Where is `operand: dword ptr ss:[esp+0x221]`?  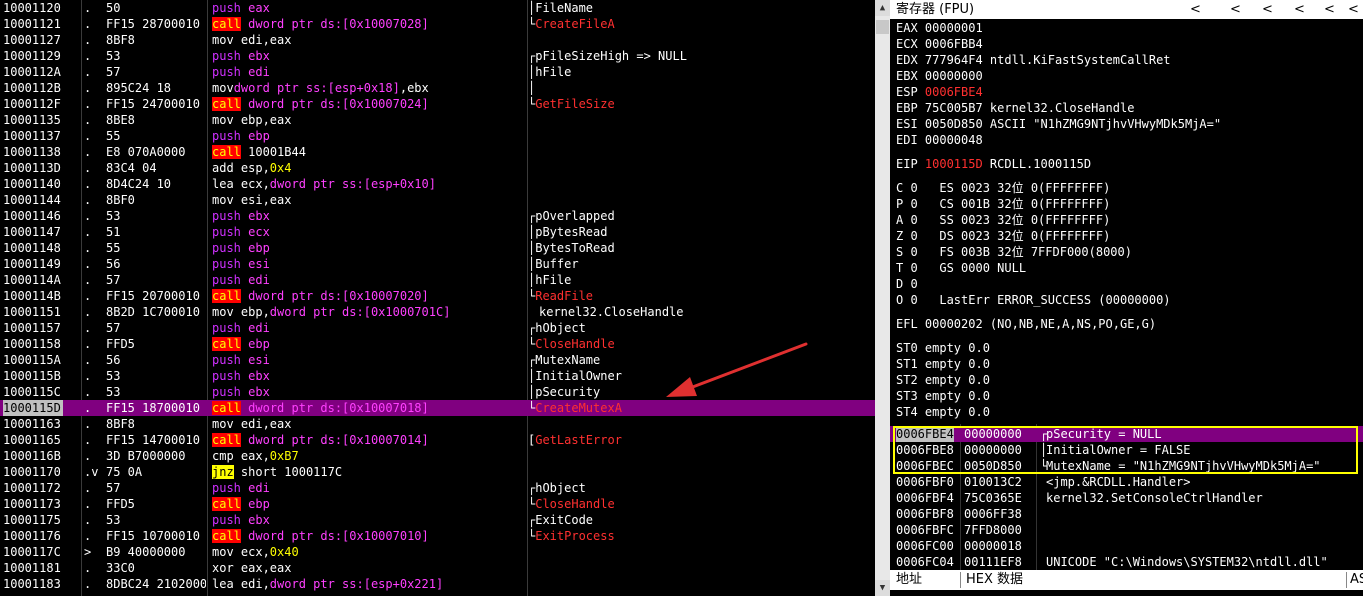 operand: dword ptr ss:[esp+0x221] is located at coordinates (356, 584).